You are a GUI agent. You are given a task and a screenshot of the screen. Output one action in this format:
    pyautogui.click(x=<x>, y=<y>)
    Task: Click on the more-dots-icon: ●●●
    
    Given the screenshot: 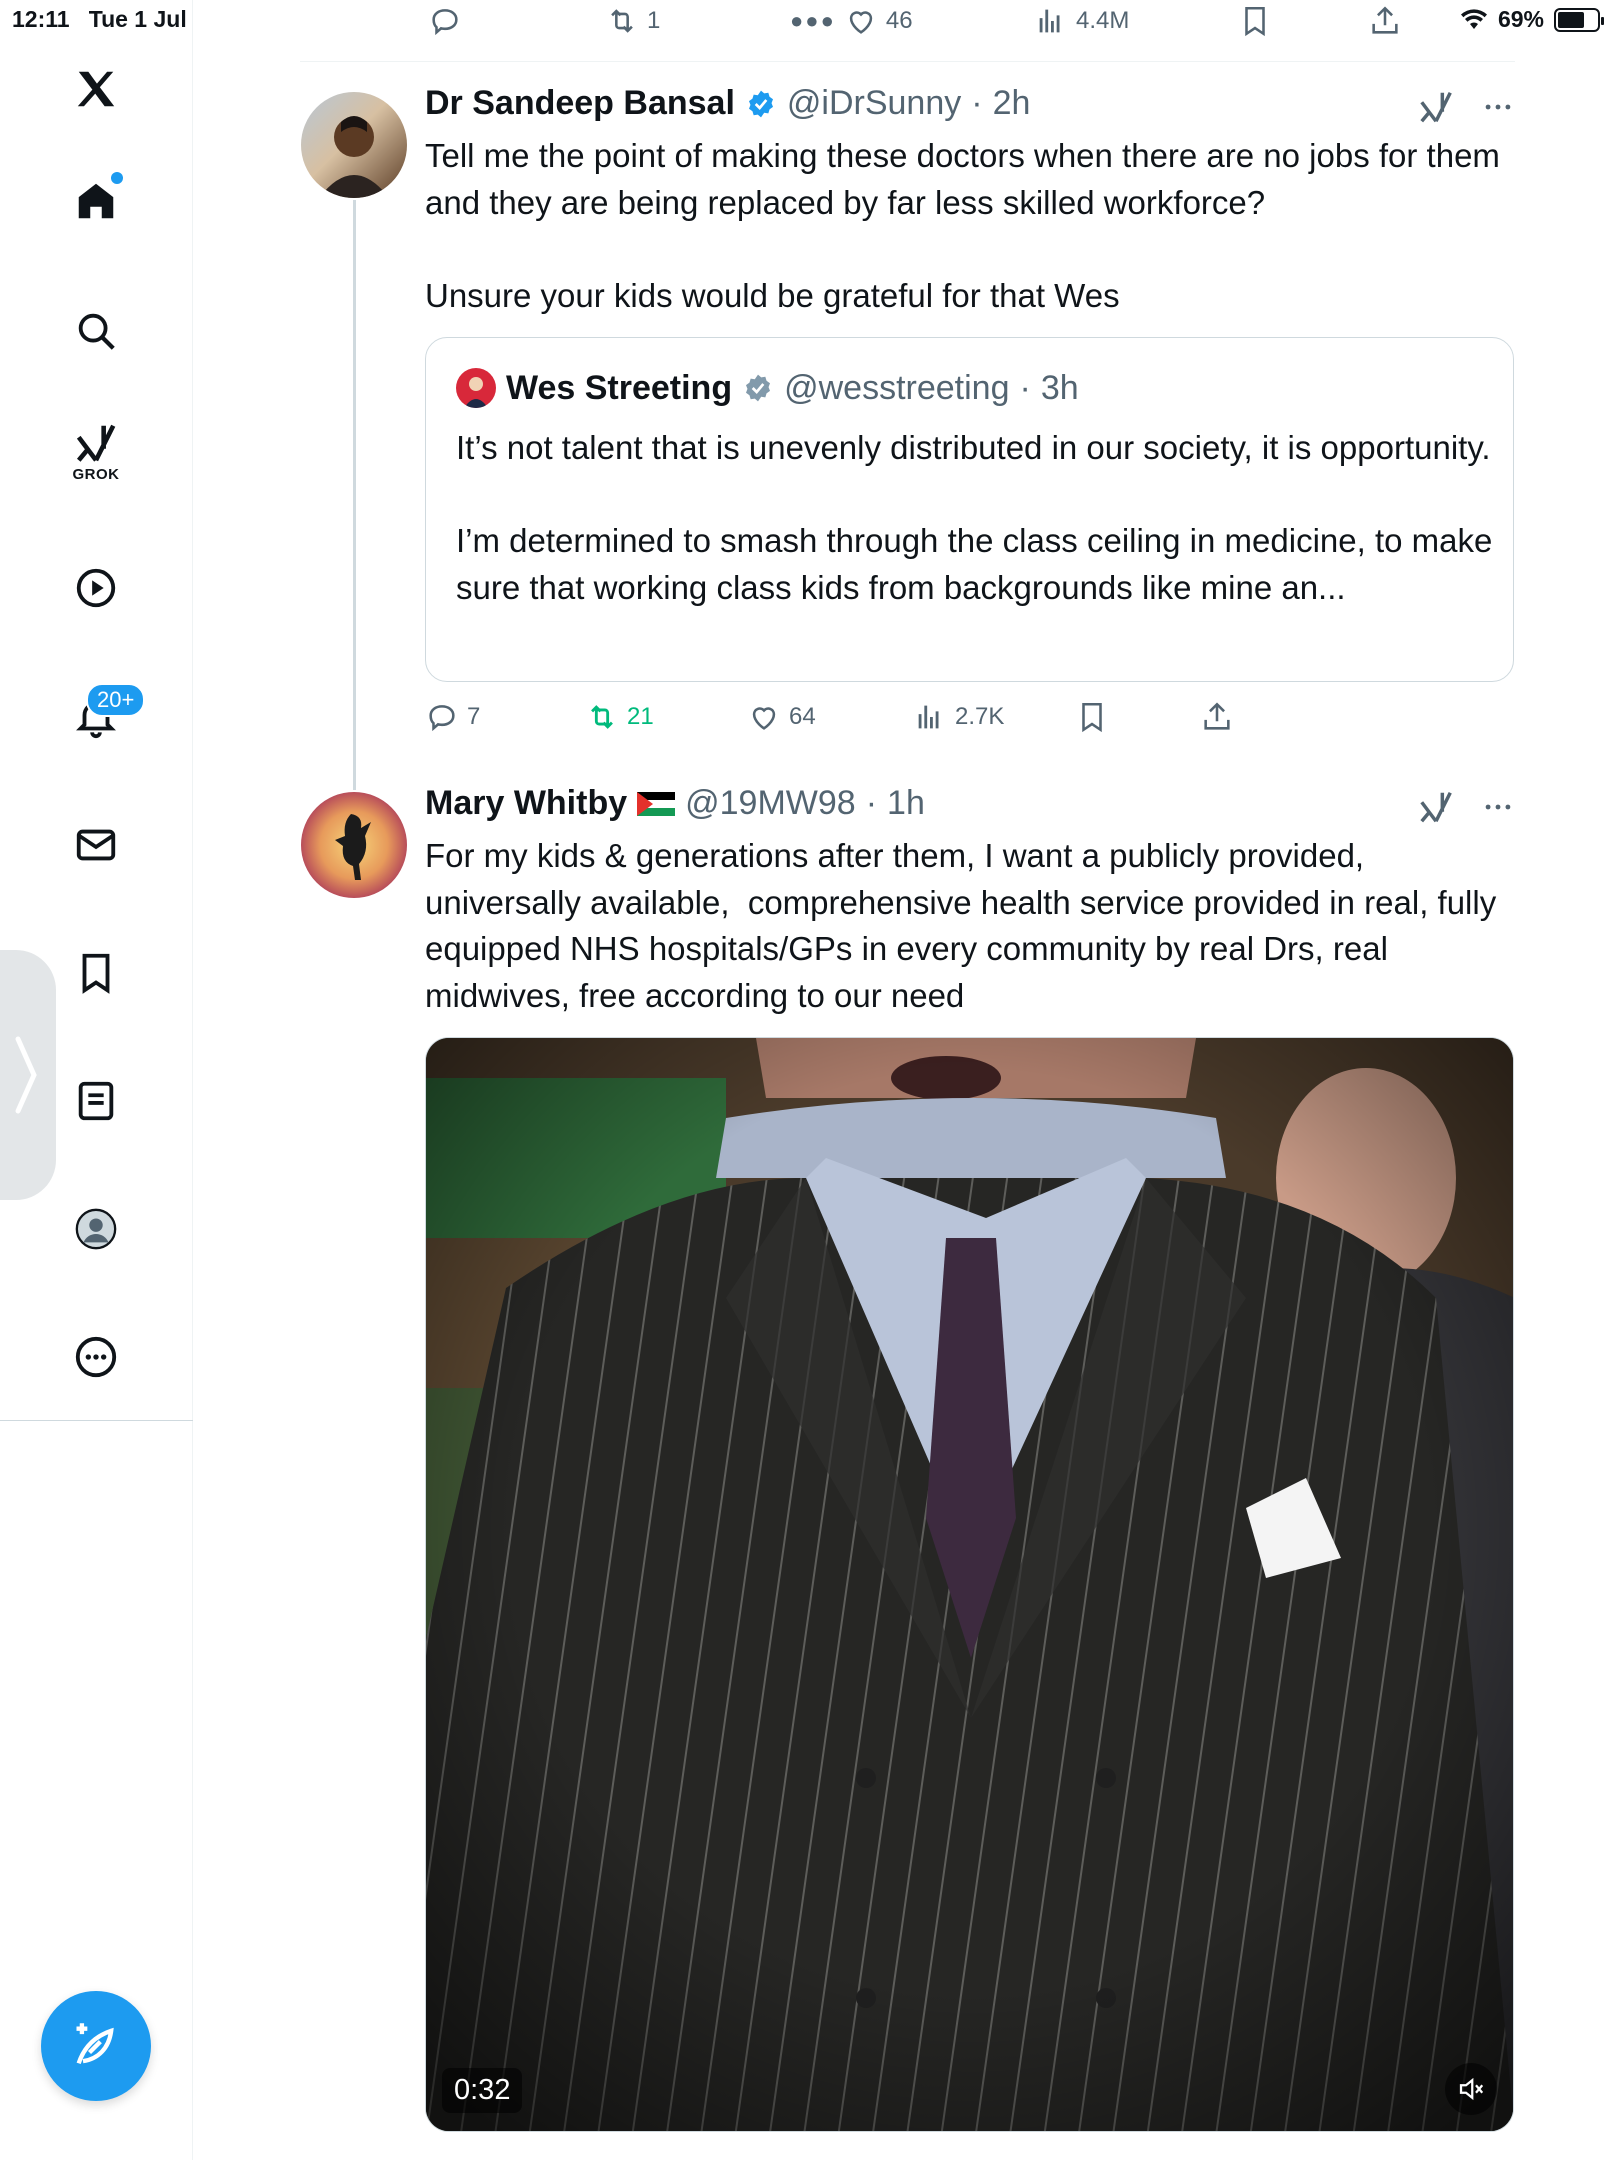 What is the action you would take?
    pyautogui.click(x=813, y=20)
    